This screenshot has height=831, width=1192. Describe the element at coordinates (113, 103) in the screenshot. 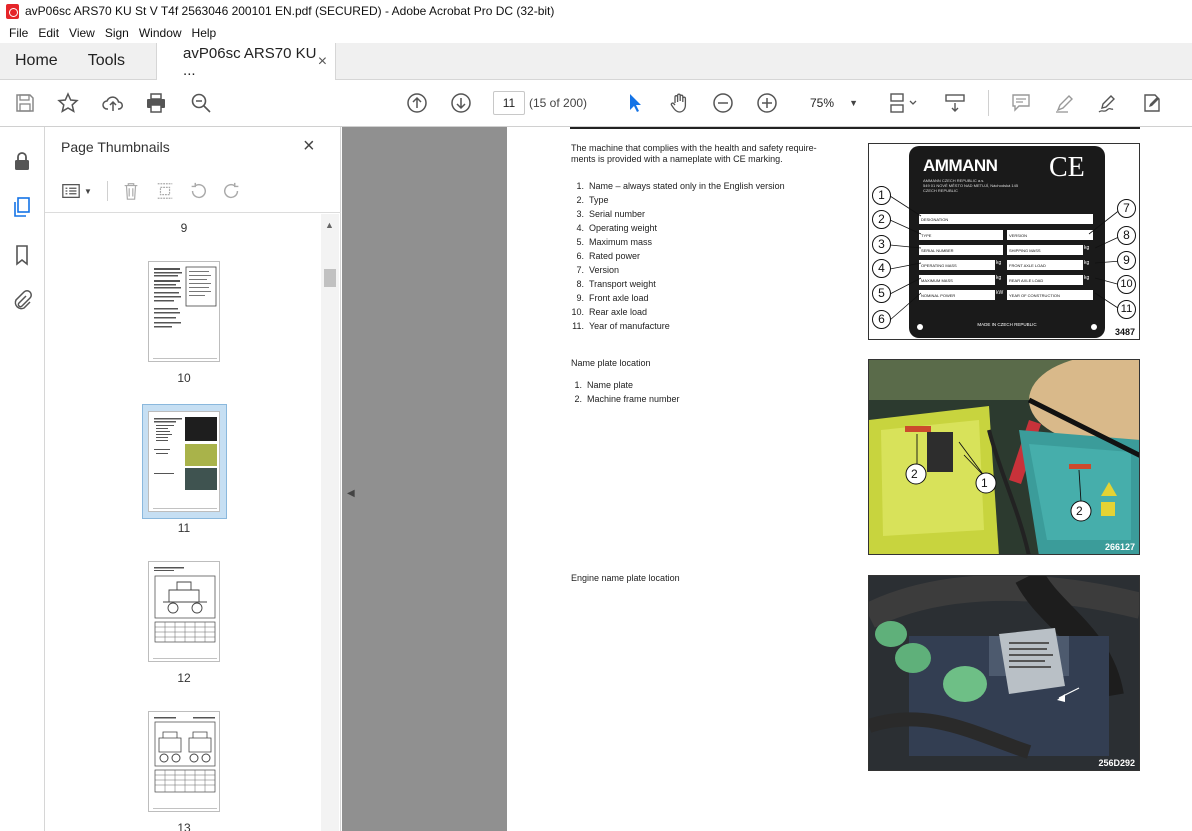

I see `upload-cloud-icon` at that location.